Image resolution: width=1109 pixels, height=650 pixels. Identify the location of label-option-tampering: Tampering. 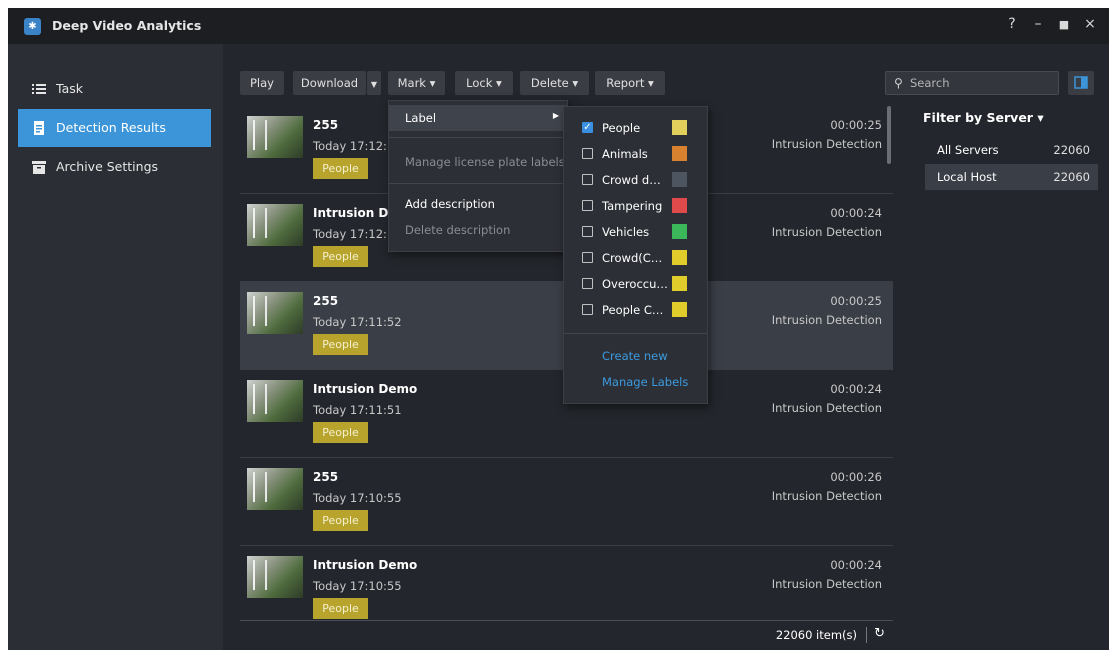
(635, 206).